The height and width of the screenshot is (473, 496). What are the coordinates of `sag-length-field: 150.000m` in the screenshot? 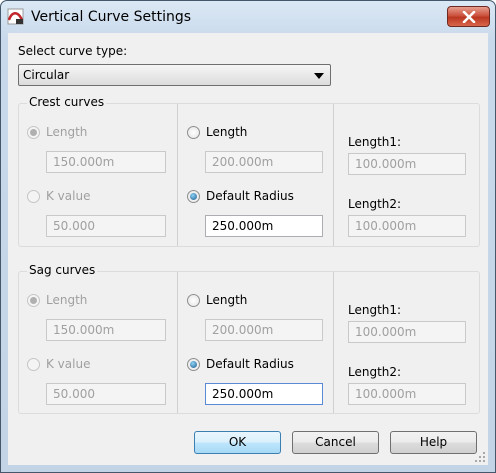 It's located at (106, 330).